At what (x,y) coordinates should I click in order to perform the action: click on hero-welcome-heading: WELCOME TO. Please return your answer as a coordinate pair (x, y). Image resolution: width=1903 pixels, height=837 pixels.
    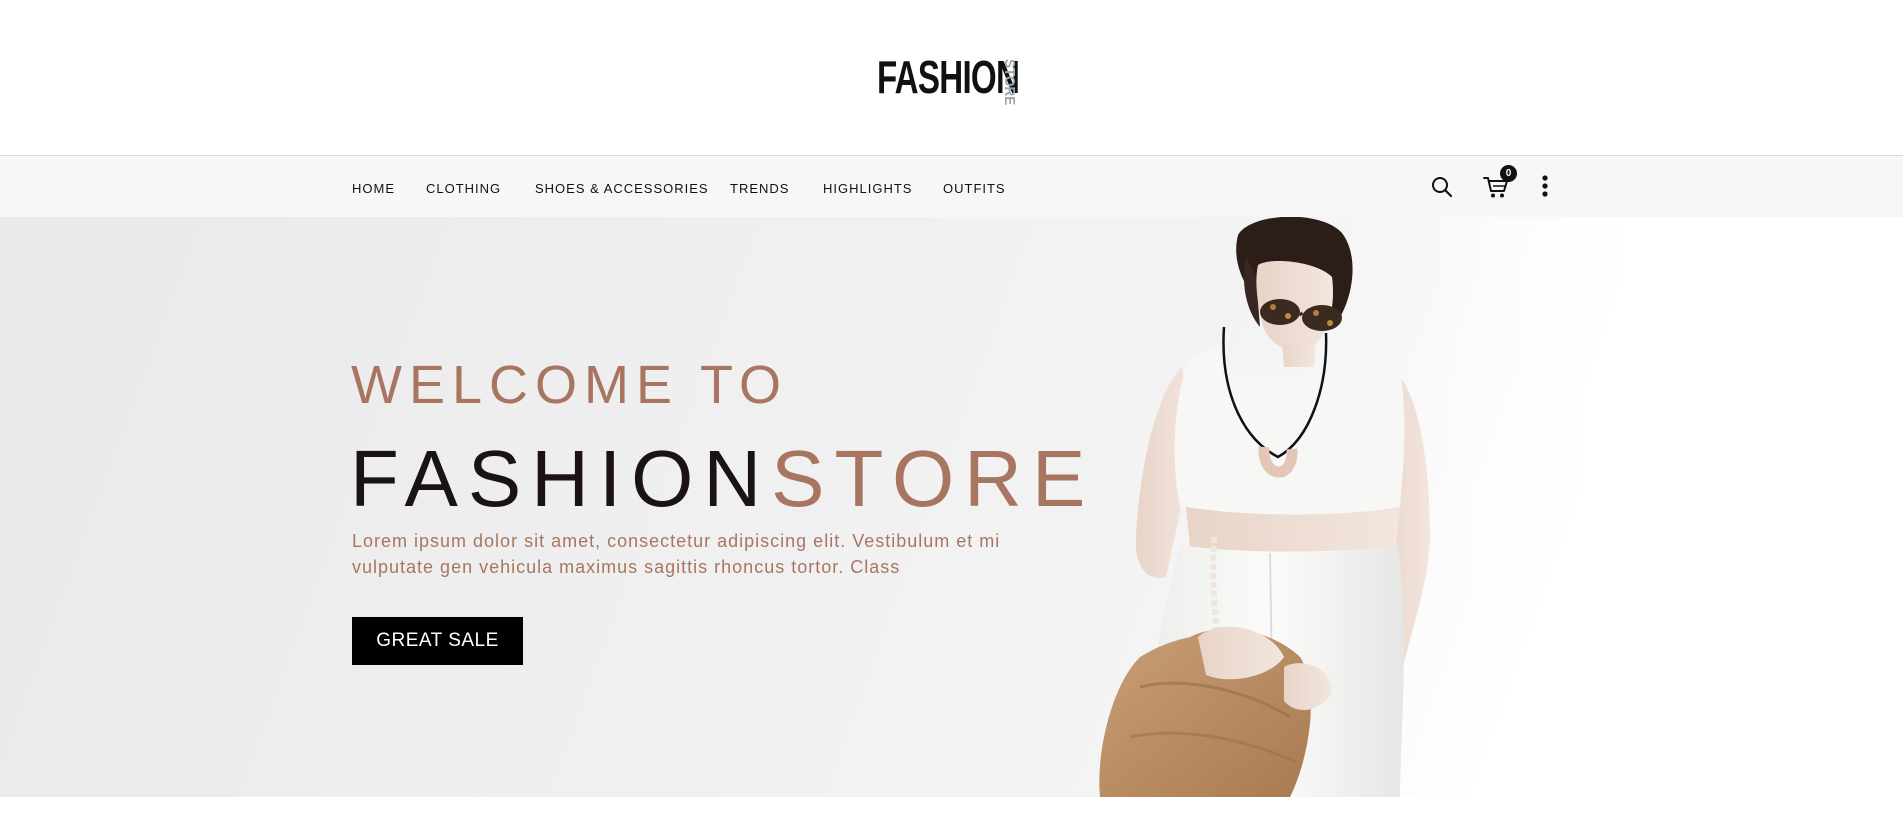
    Looking at the image, I should click on (570, 385).